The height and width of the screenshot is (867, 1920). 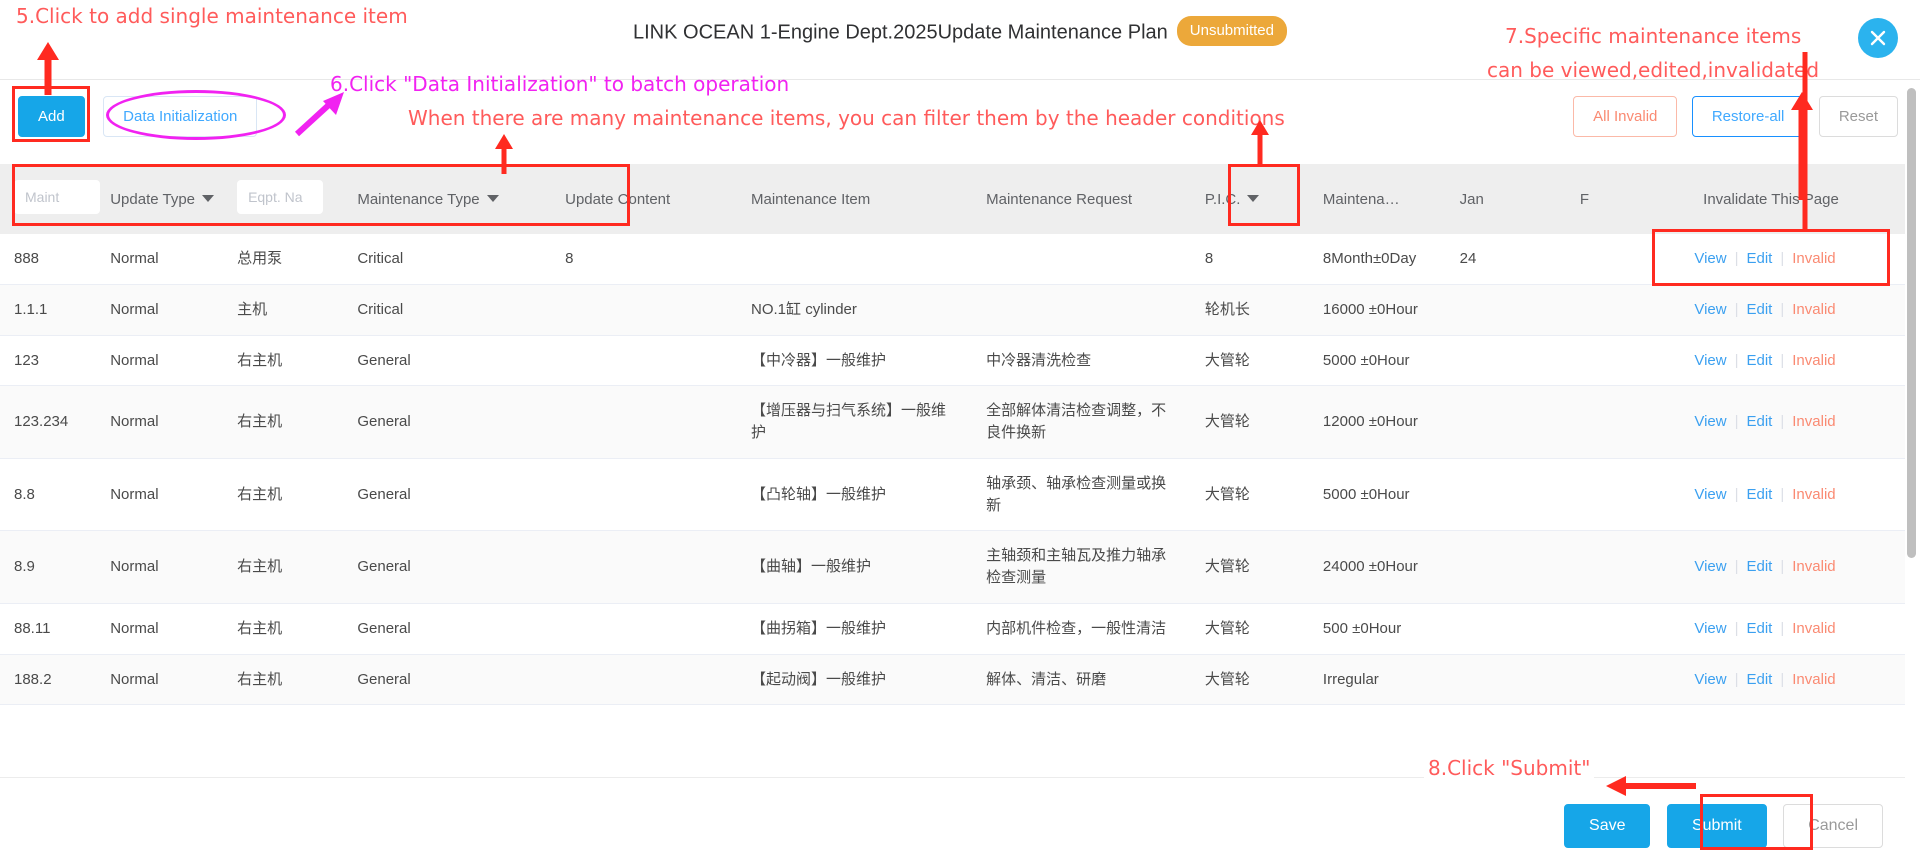 I want to click on th-eqpt-name: Eqpt. Na, so click(x=283, y=199).